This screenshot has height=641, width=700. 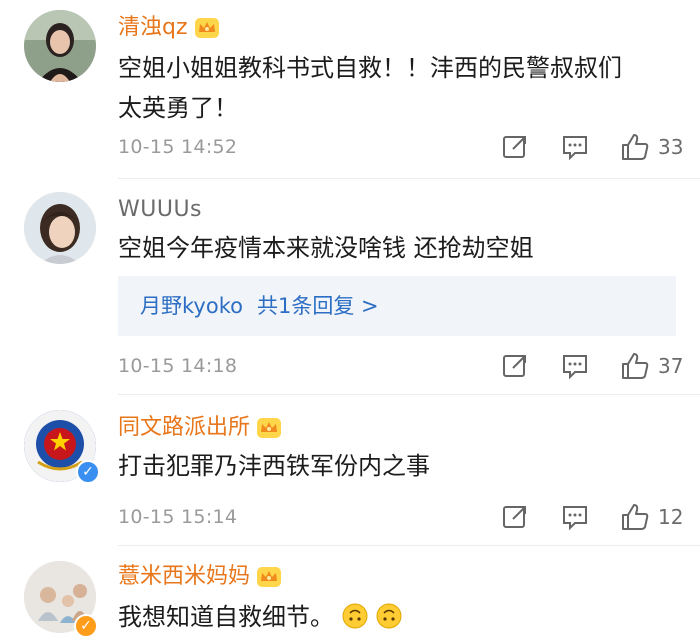 I want to click on comment-text-line: 我想知道自救细节。, so click(x=226, y=617).